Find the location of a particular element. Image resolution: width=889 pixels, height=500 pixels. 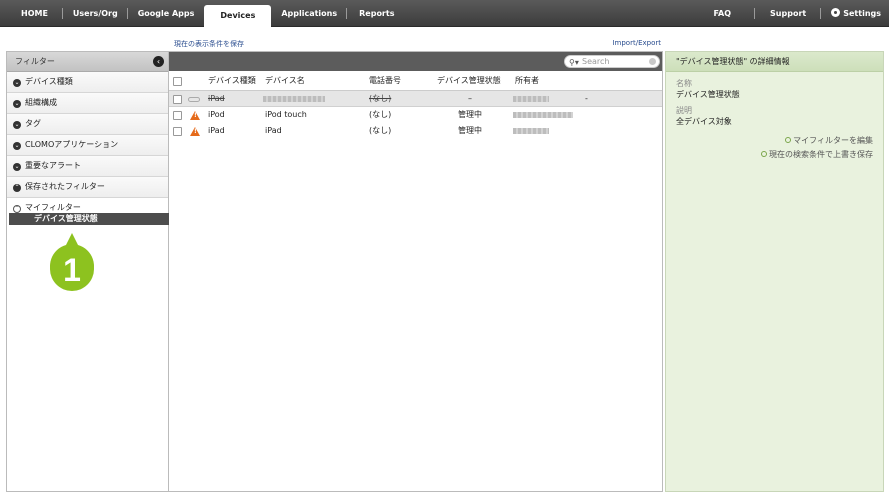

filter-saved-filters: ⌃ 保存されたフィルター is located at coordinates (87, 187).